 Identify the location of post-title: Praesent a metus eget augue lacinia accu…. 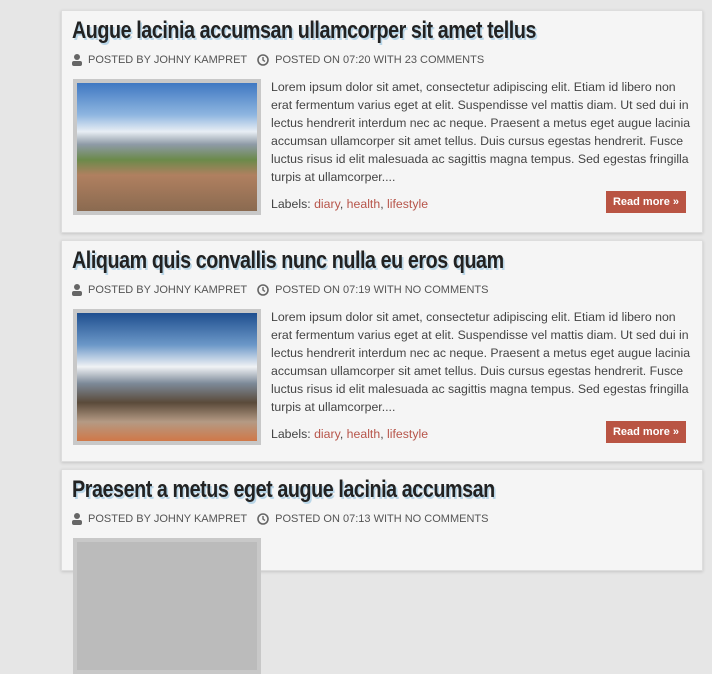
(283, 490).